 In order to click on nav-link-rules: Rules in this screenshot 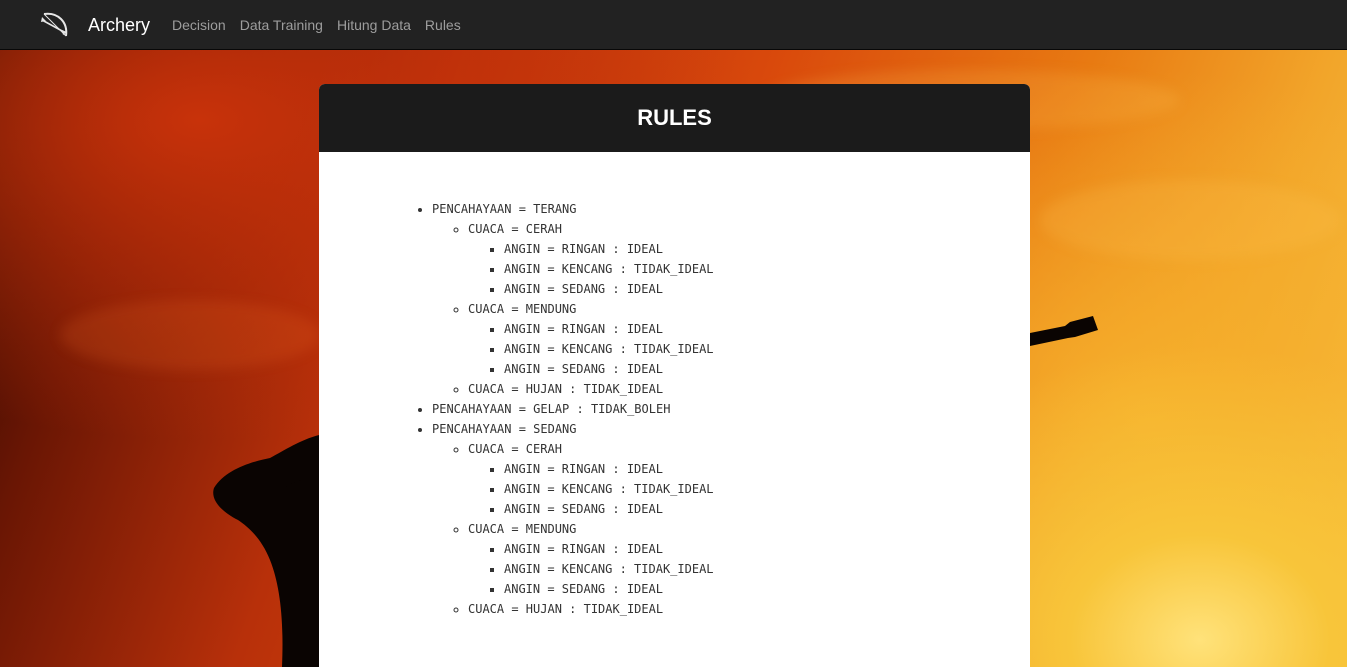, I will do `click(443, 25)`.